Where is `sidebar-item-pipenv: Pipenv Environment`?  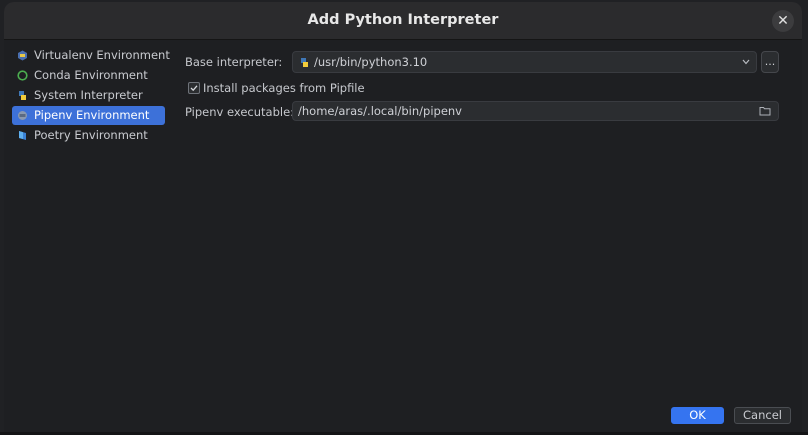 sidebar-item-pipenv: Pipenv Environment is located at coordinates (88, 115).